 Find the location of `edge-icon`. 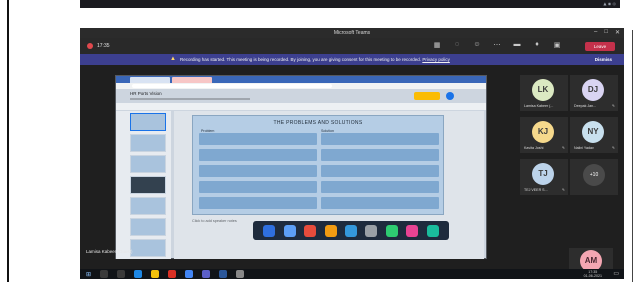

edge-icon is located at coordinates (138, 274).